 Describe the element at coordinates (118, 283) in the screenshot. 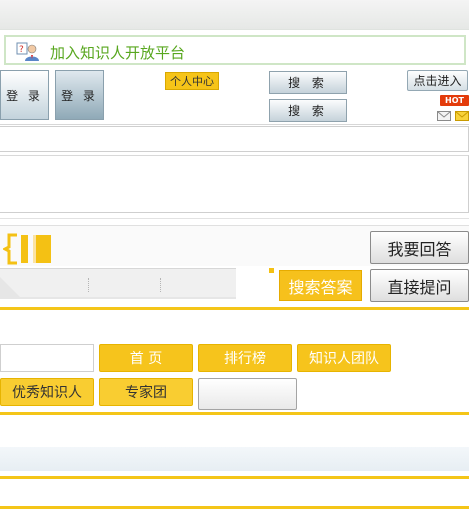

I see `tab-bar` at that location.